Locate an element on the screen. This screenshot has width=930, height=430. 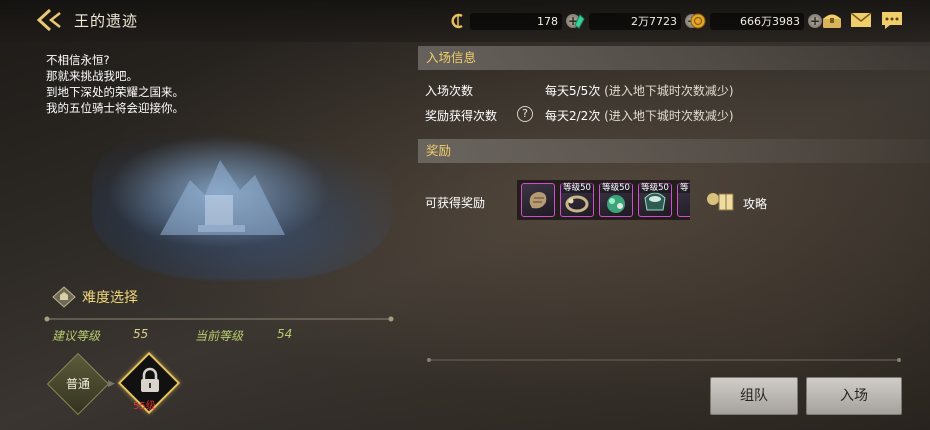
difficulty-title: 难度选择 is located at coordinates (110, 298).